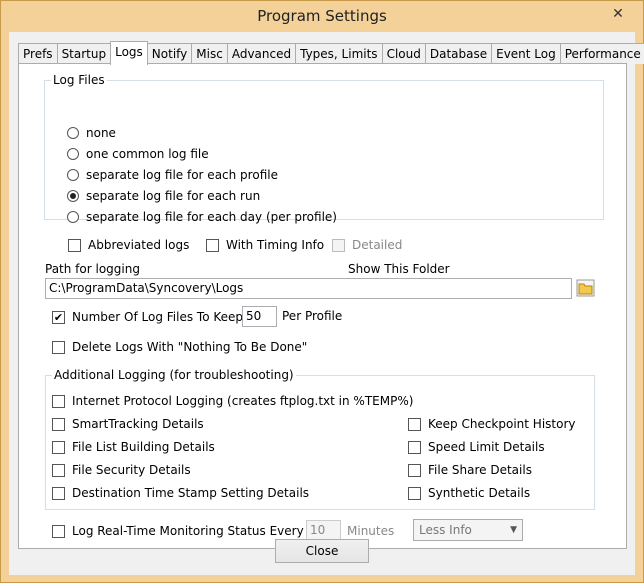 The image size is (644, 583). What do you see at coordinates (323, 530) in the screenshot?
I see `realtime-interval-input: 10` at bounding box center [323, 530].